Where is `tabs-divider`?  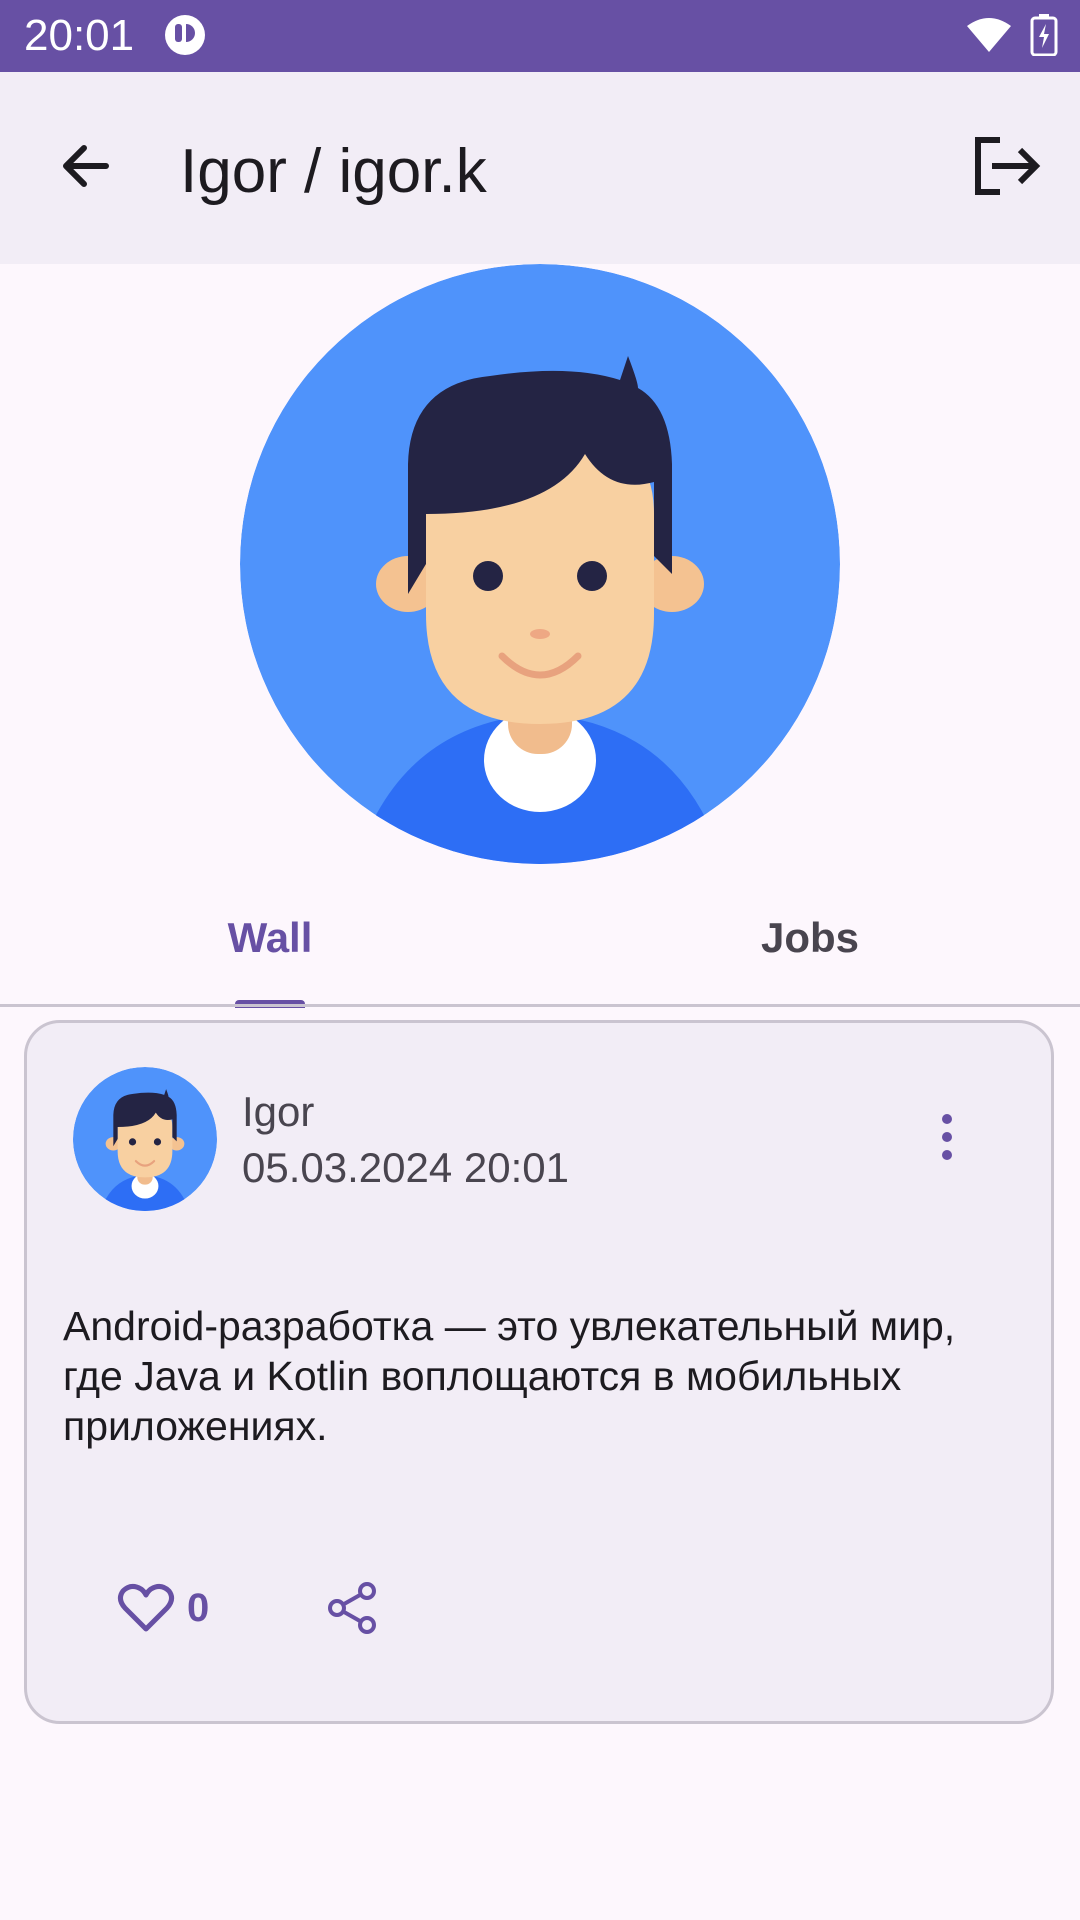 tabs-divider is located at coordinates (540, 1005).